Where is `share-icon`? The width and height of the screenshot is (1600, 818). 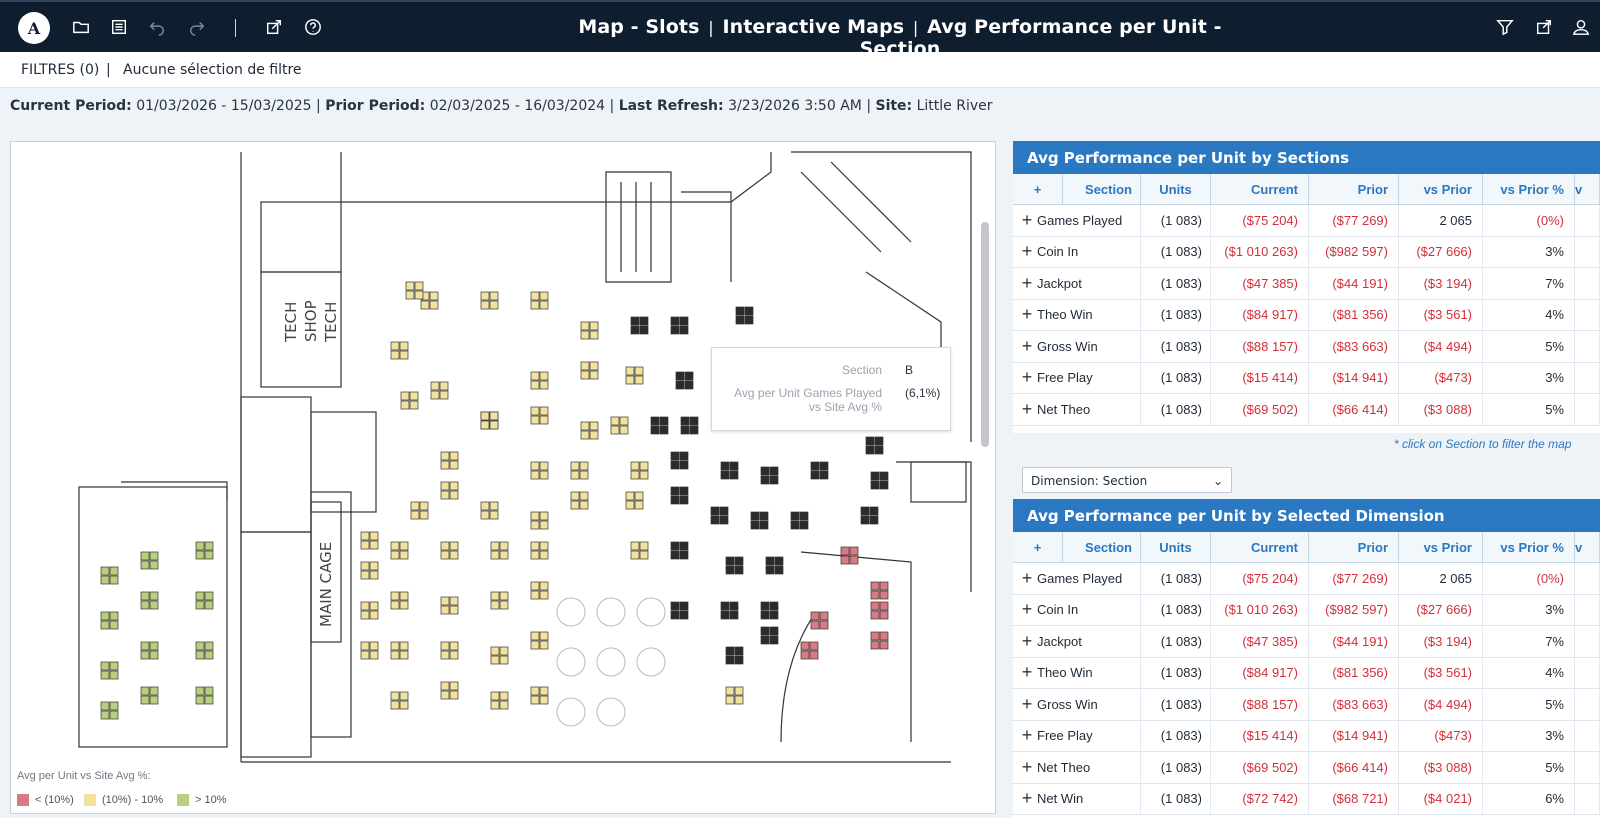
share-icon is located at coordinates (1544, 27).